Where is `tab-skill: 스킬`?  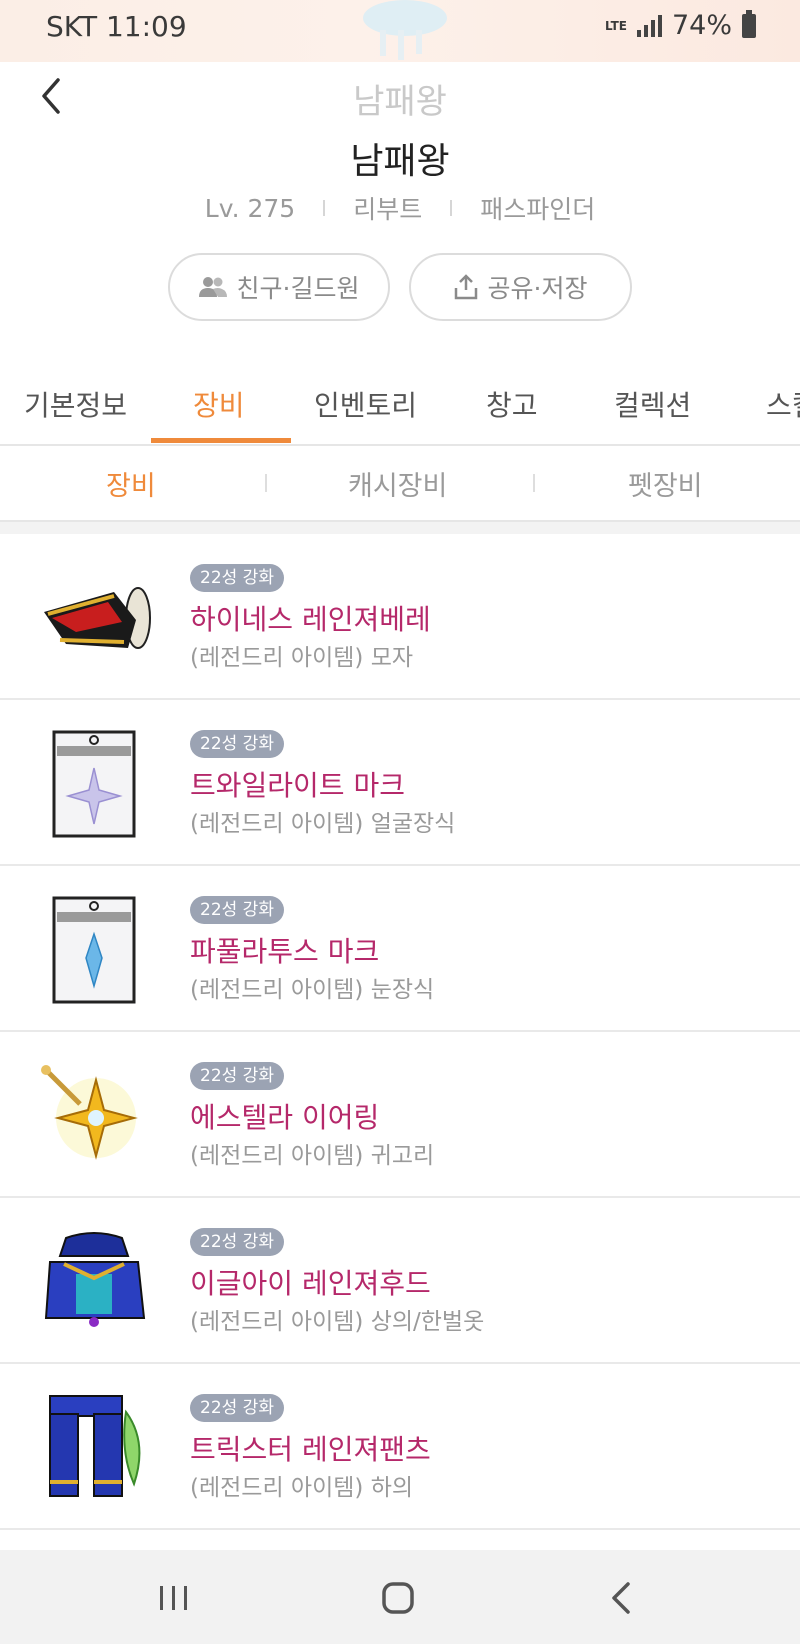 tab-skill: 스킬 is located at coordinates (783, 404).